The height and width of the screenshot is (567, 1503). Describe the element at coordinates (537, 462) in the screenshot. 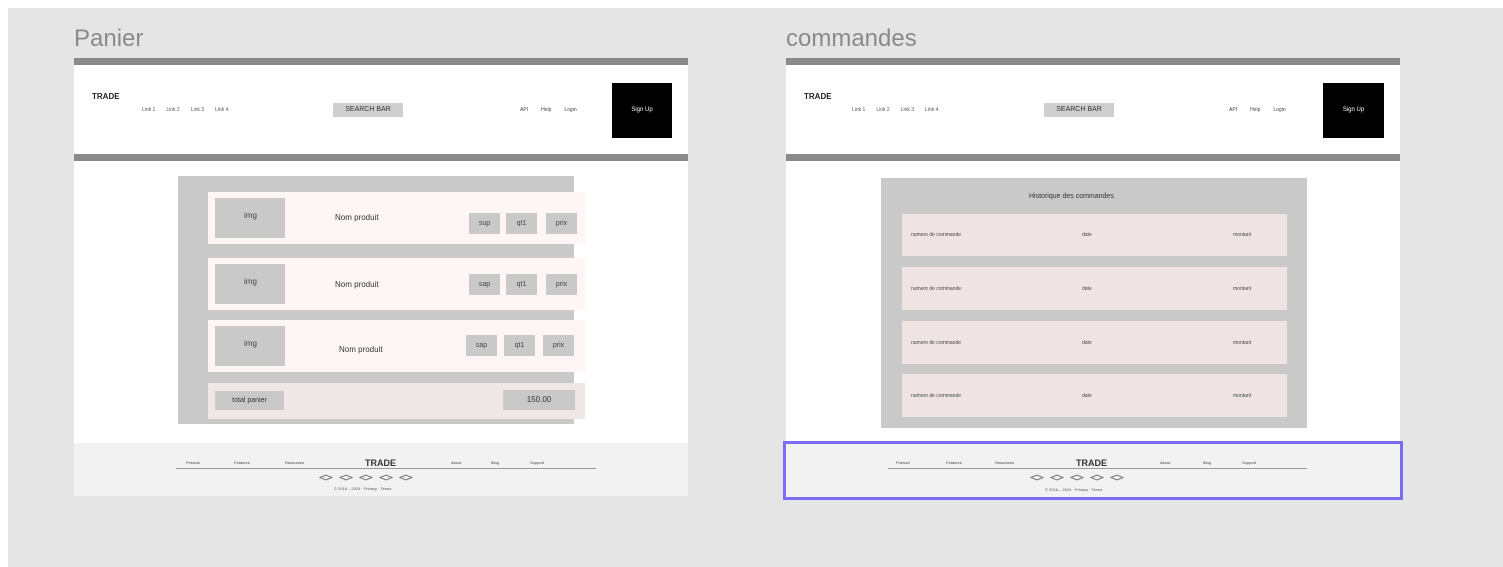

I see `footer-link-support: Support` at that location.